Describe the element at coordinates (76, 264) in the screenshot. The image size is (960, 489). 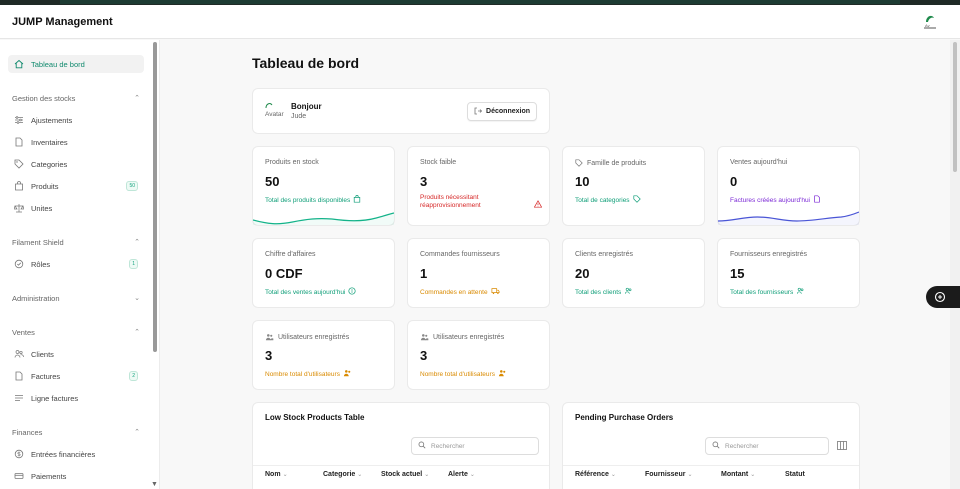
I see `sidebar-item-roles: Rôles 1` at that location.